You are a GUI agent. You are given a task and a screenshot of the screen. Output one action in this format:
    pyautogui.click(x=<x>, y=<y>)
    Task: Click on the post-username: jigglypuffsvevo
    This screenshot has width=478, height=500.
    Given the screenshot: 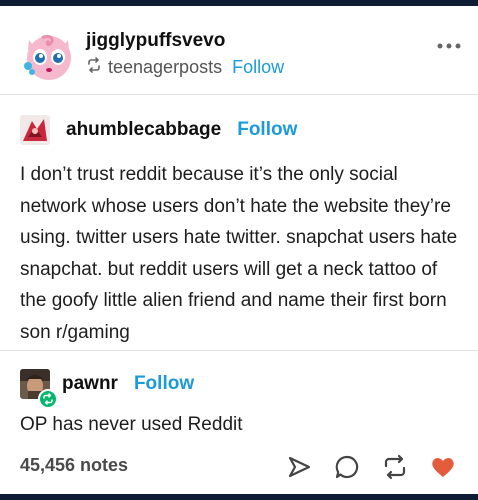 What is the action you would take?
    pyautogui.click(x=155, y=41)
    